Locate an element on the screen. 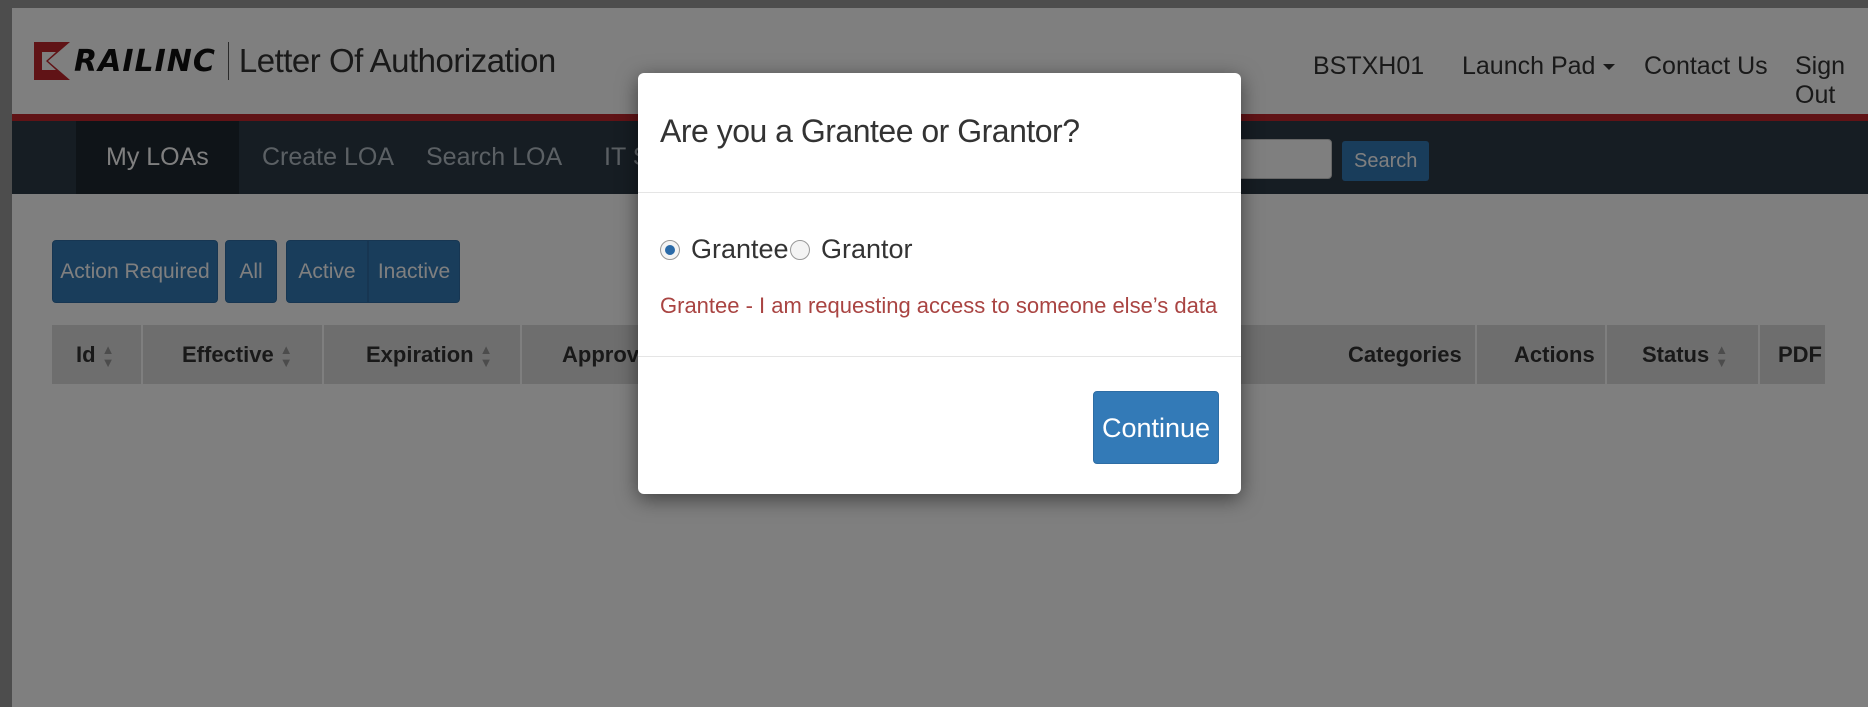 This screenshot has height=707, width=1868. continue-button: Continue is located at coordinates (1156, 427).